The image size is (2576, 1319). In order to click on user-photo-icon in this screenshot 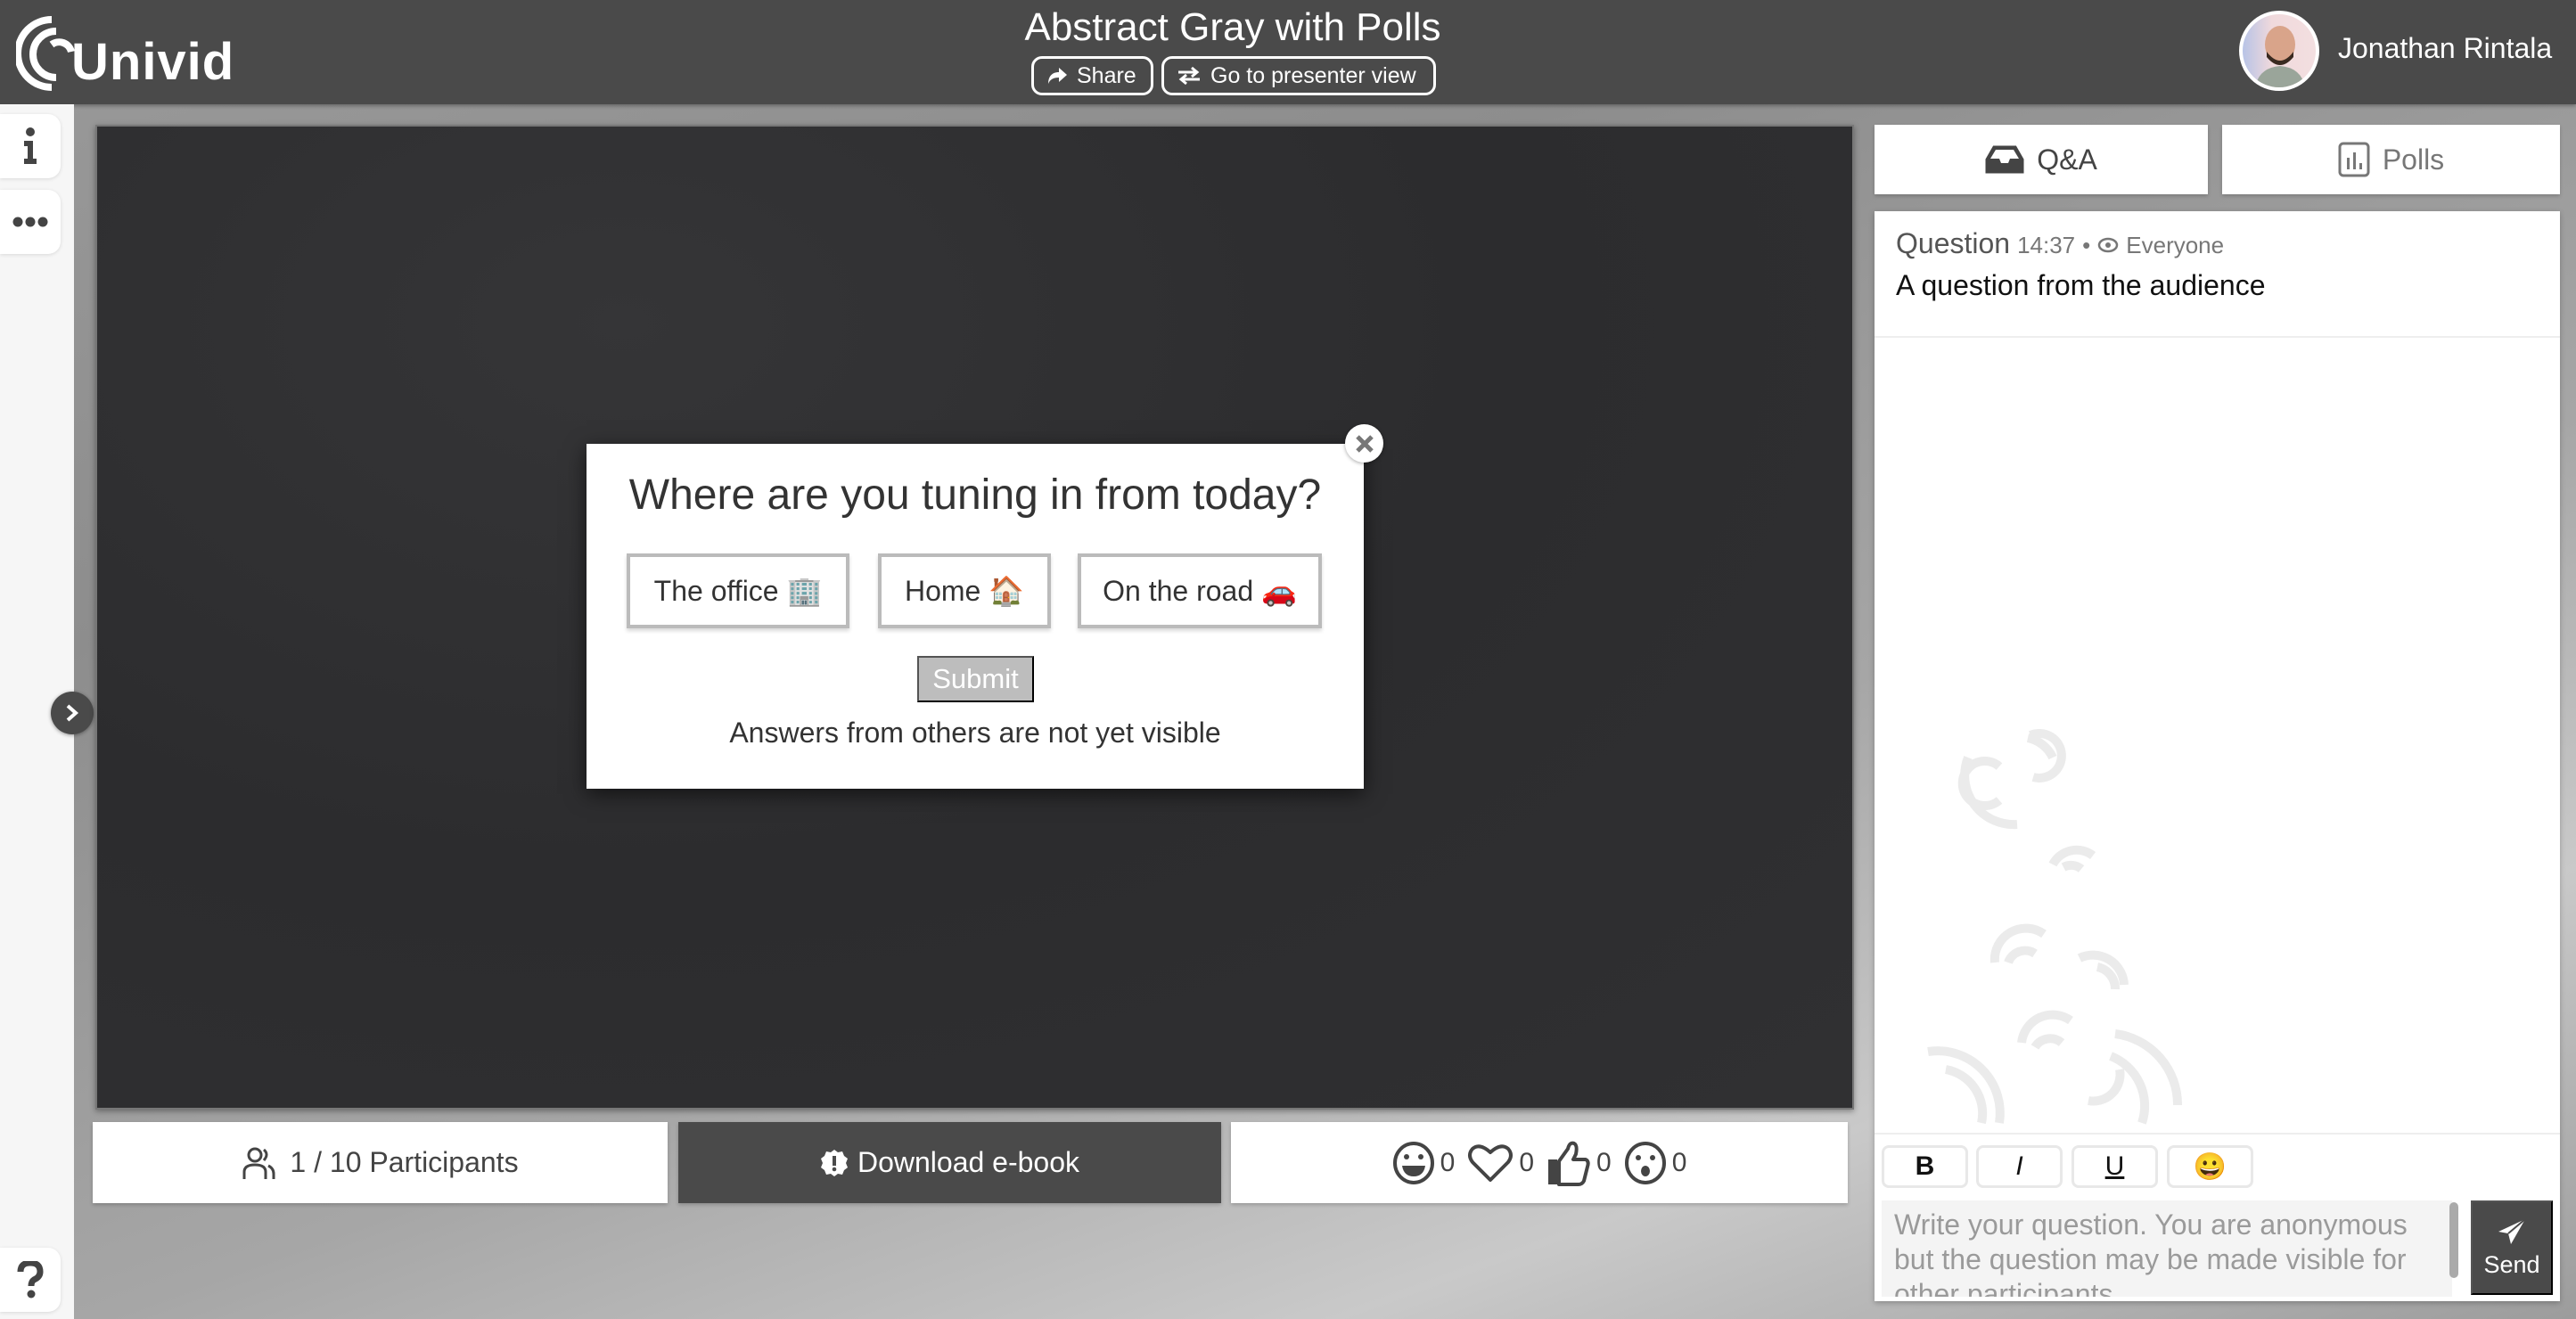, I will do `click(2280, 56)`.